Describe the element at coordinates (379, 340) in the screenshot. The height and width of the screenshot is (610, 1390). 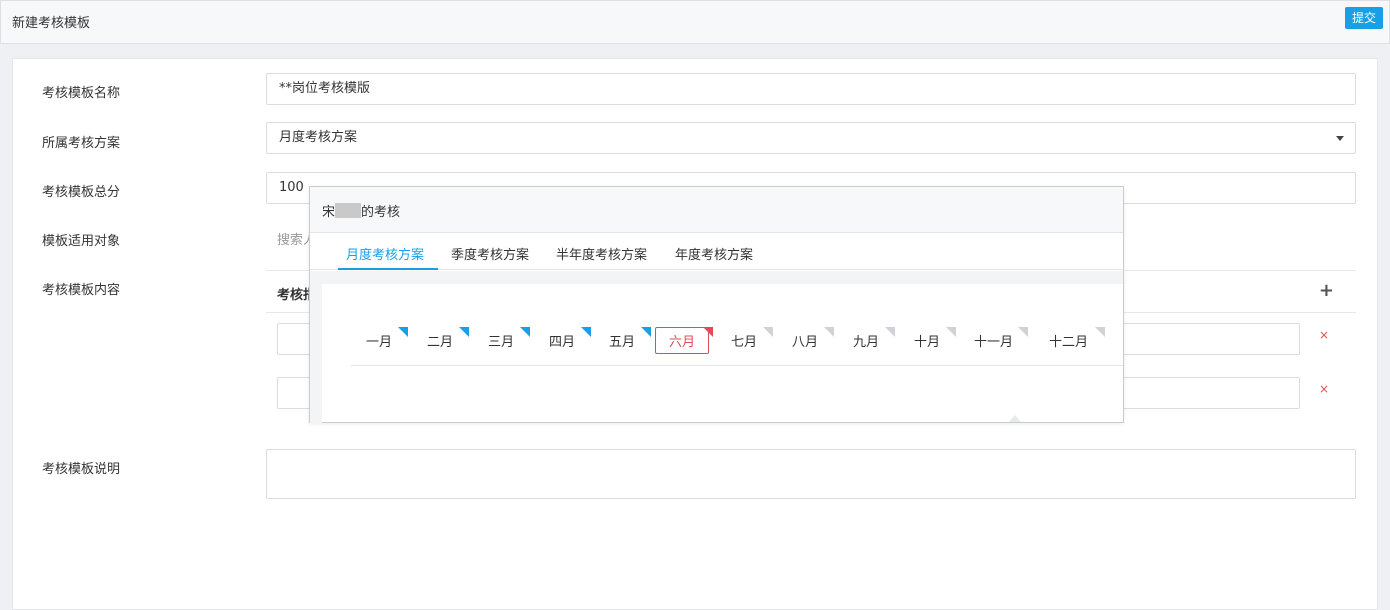
I see `month-jan: 一月` at that location.